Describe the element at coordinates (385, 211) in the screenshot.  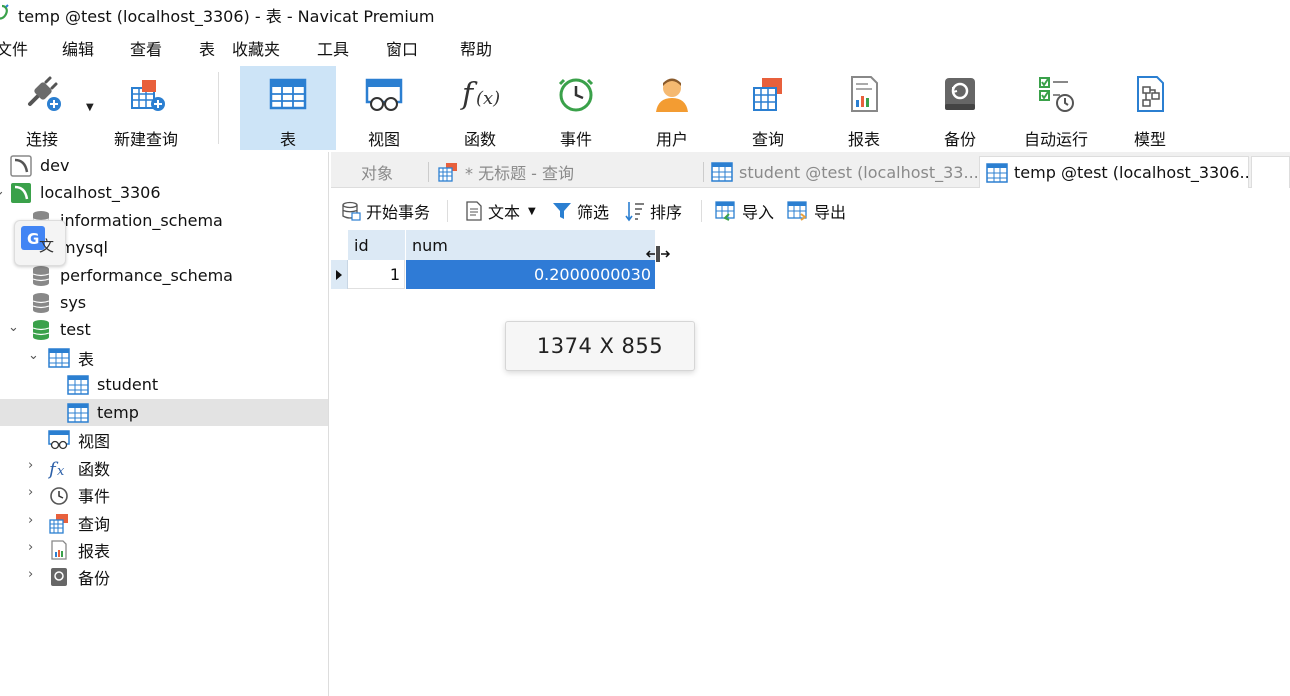
I see `begin-transaction-button: 开始事务` at that location.